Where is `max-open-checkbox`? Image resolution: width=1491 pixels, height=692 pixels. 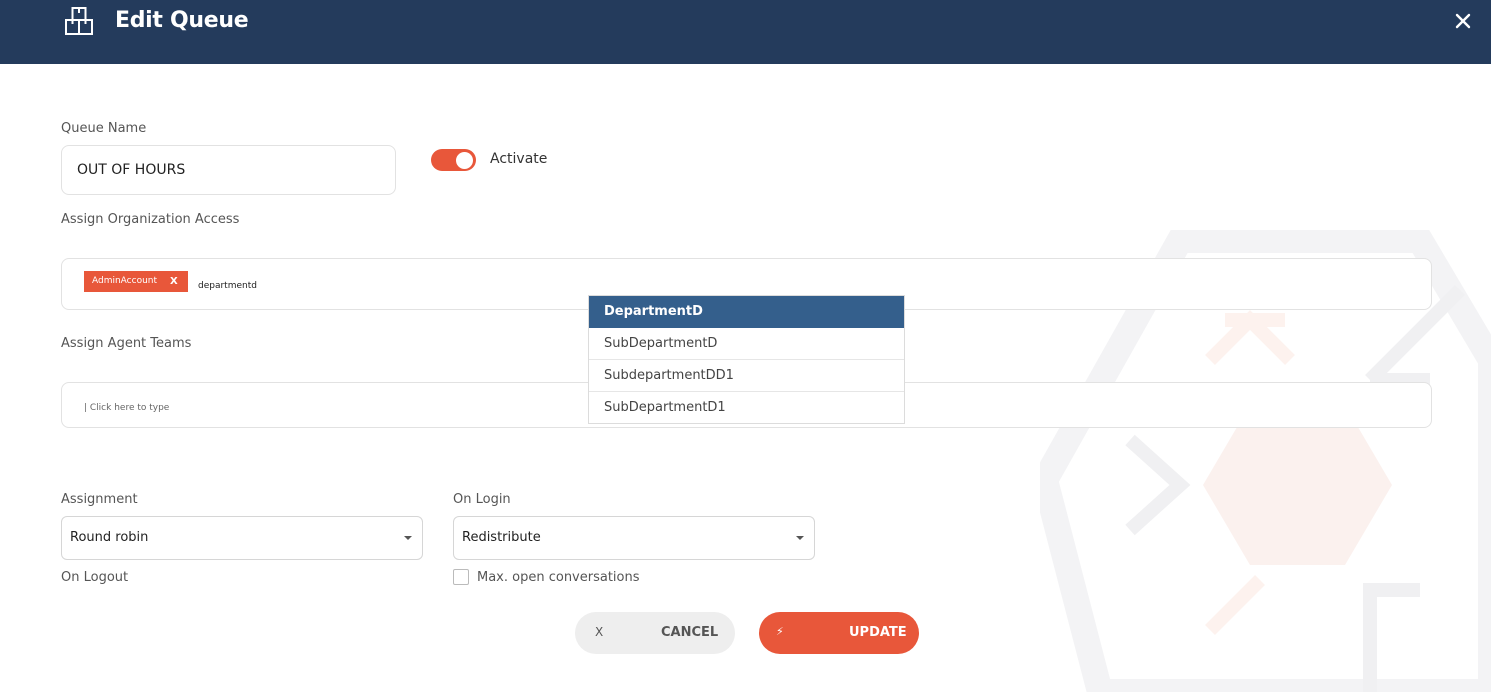
max-open-checkbox is located at coordinates (461, 577).